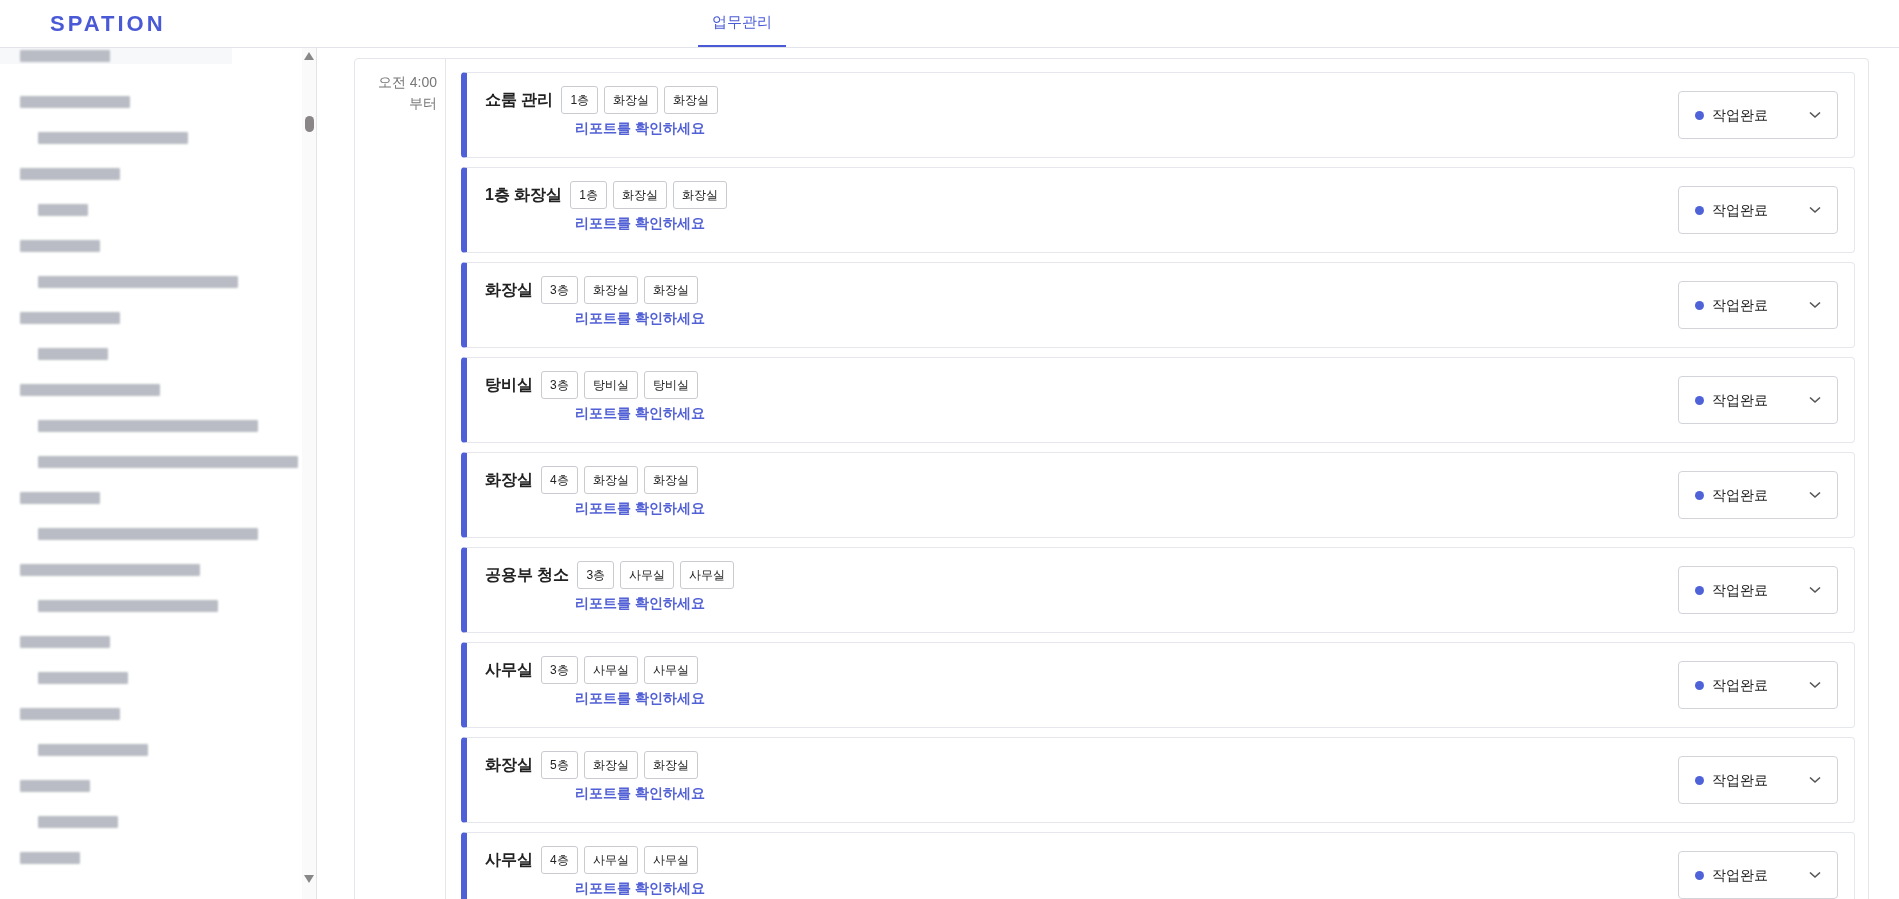 The width and height of the screenshot is (1899, 899). I want to click on scroll-down-icon, so click(309, 879).